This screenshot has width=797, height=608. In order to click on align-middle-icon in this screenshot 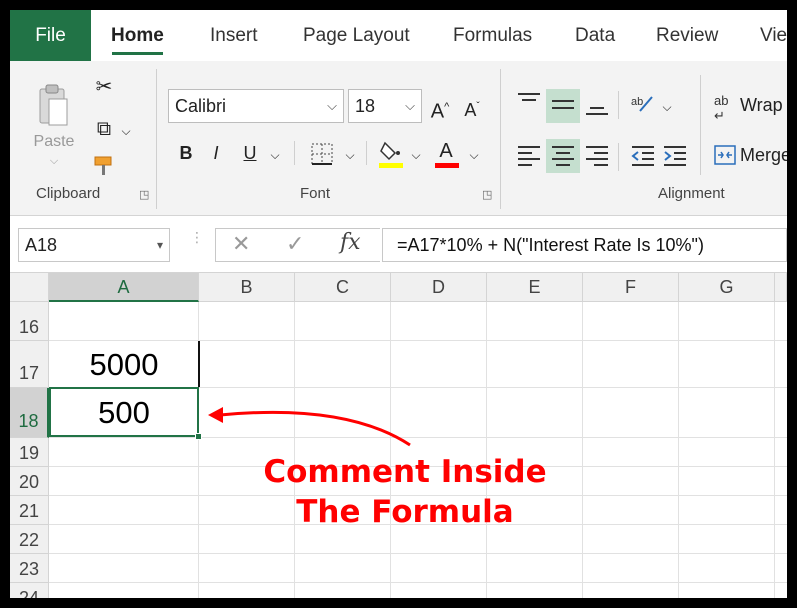, I will do `click(563, 104)`.